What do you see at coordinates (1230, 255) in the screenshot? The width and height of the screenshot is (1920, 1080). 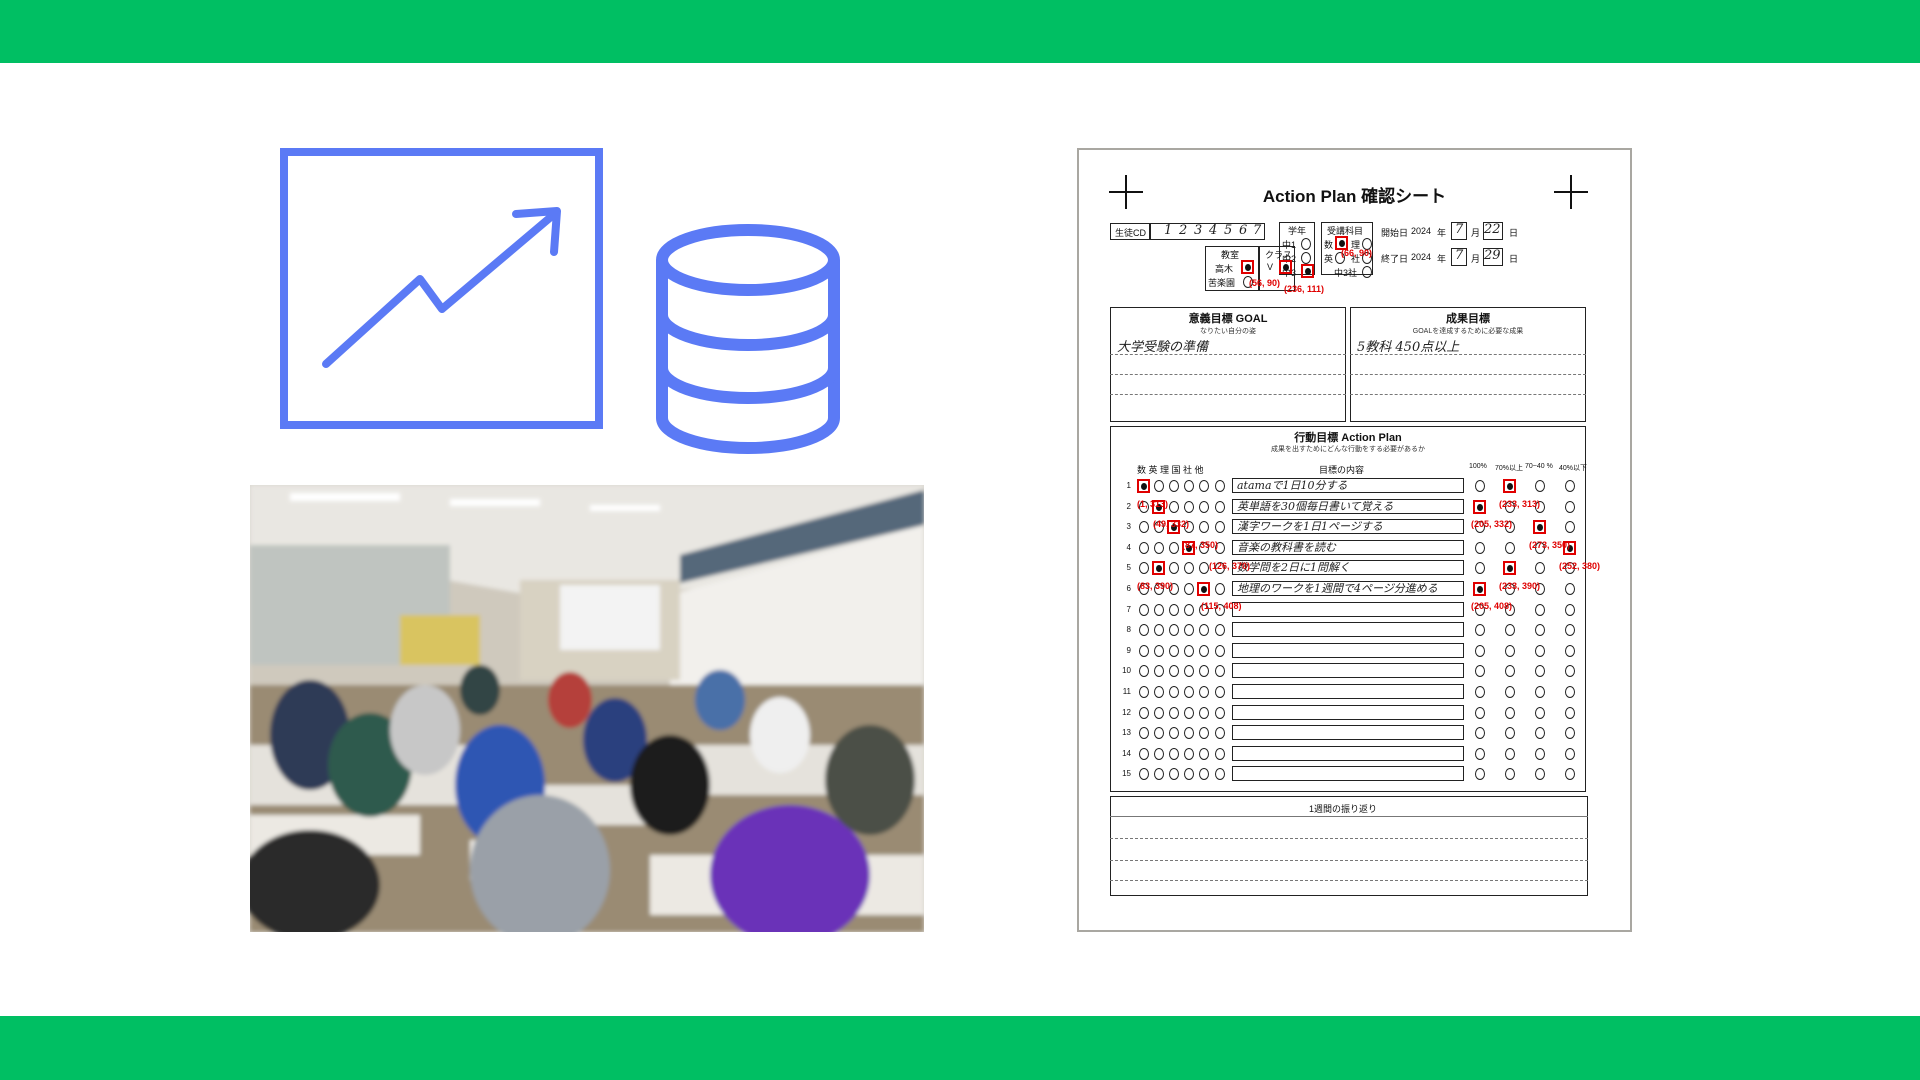 I see `classroom-label: 教室` at bounding box center [1230, 255].